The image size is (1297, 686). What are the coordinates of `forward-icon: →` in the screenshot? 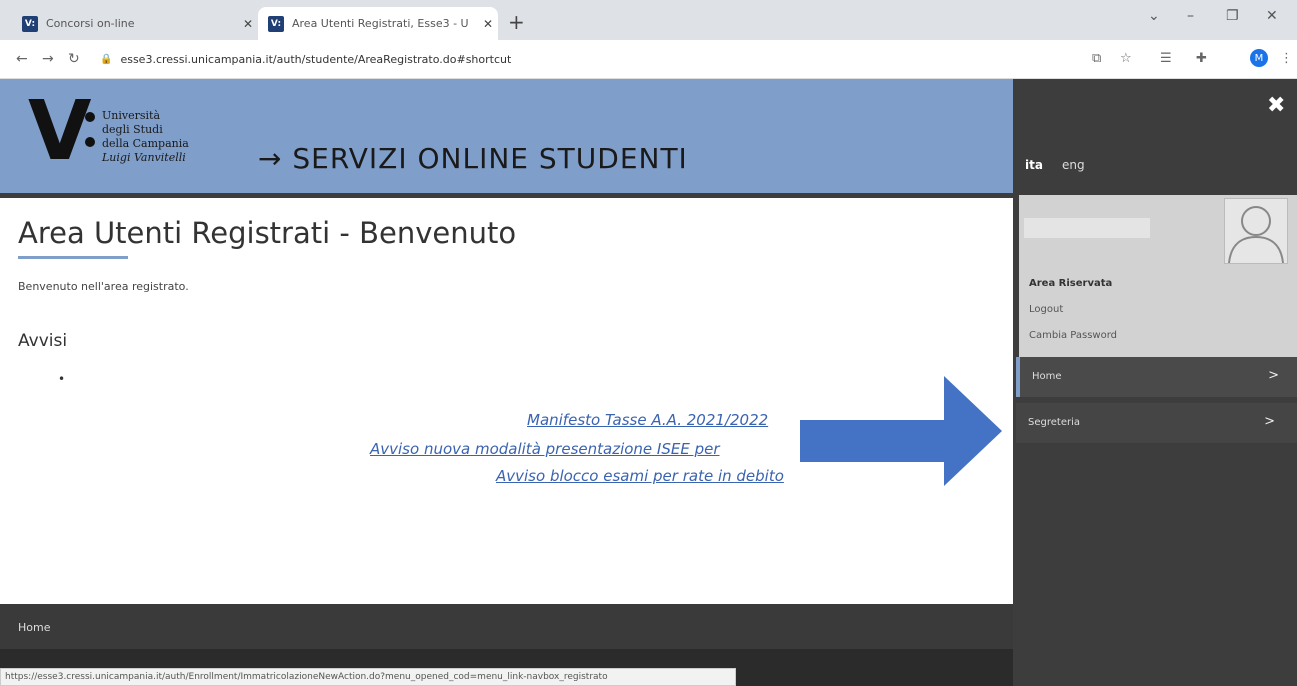 It's located at (48, 59).